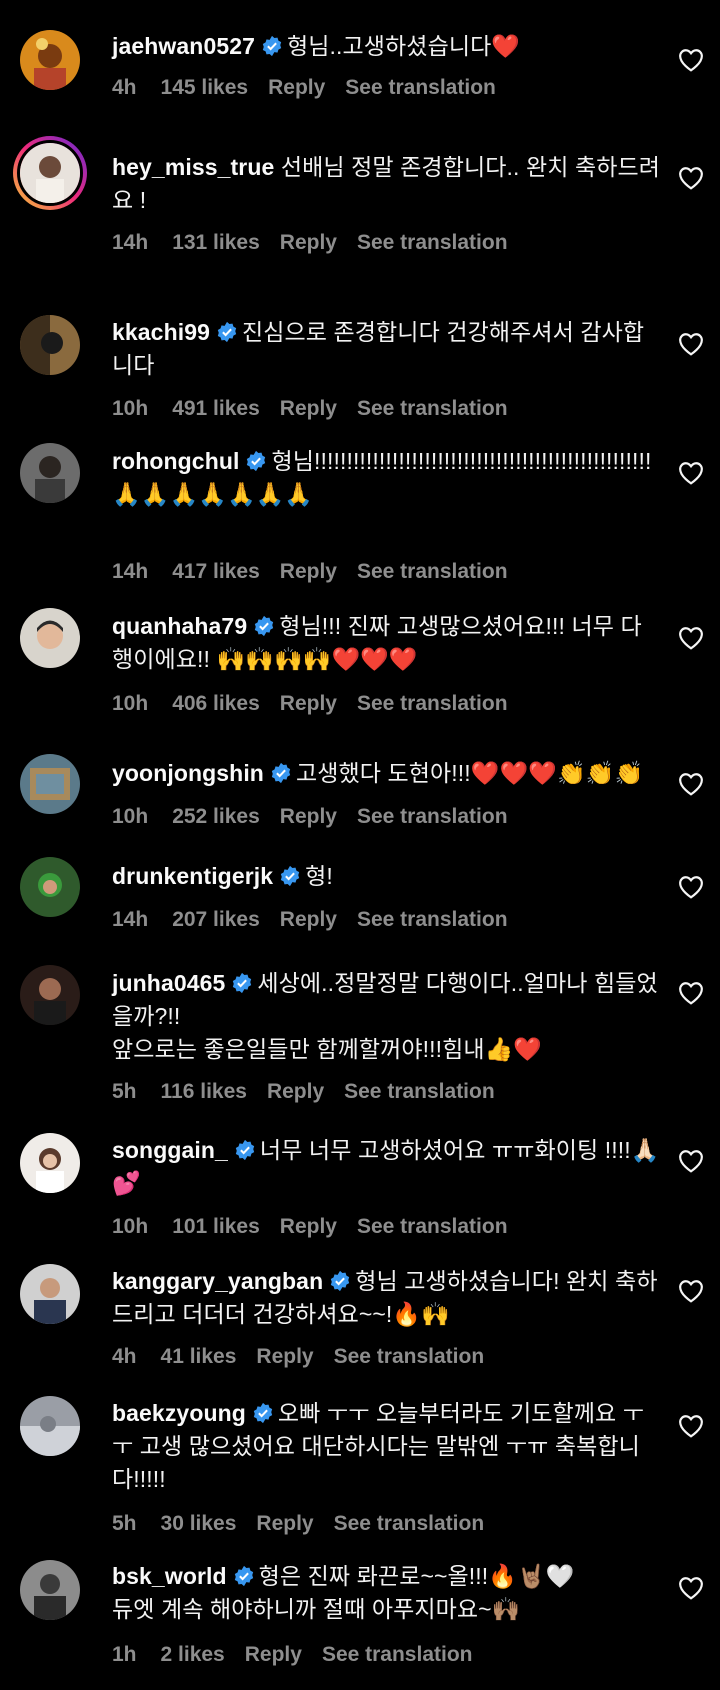  I want to click on comment-meta: 4h 145 likes Reply See translation, so click(314, 88).